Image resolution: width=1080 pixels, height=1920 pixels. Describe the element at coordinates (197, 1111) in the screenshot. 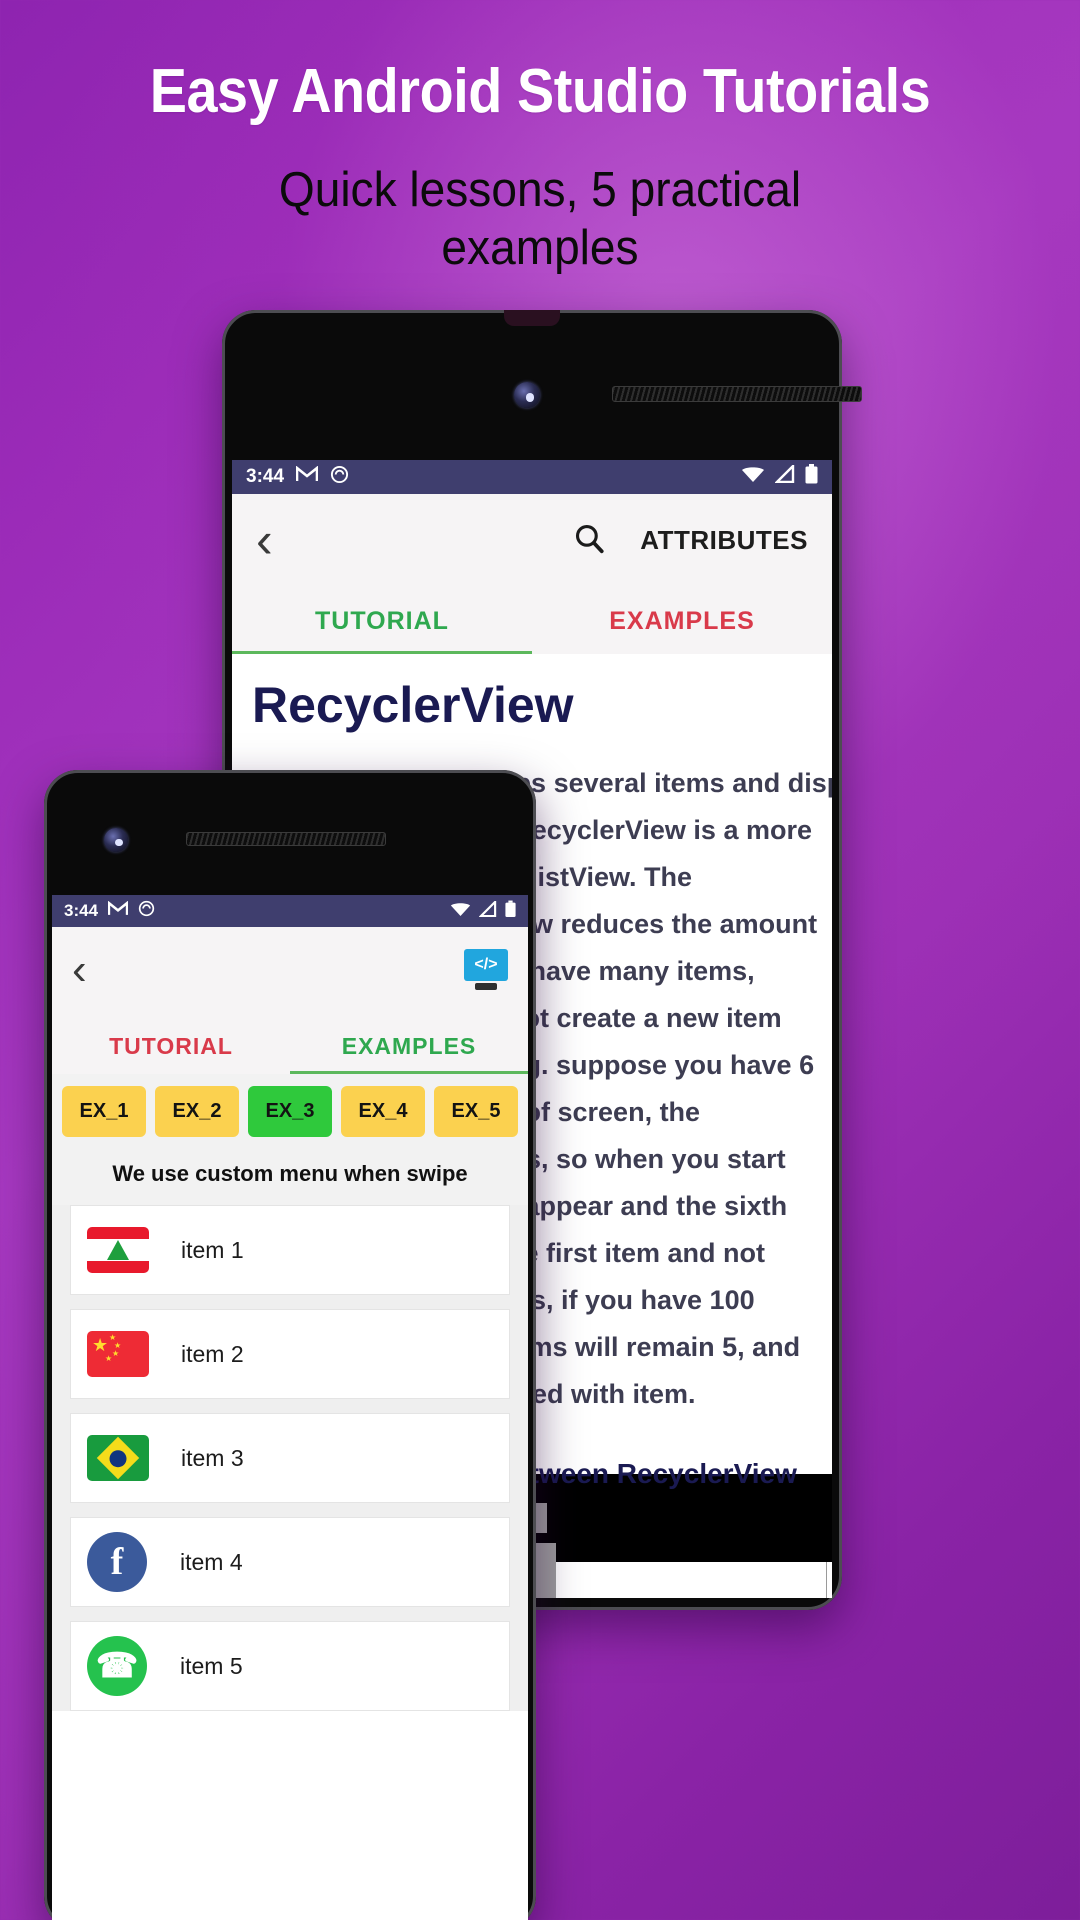

I see `example-tab-ex2: EX_2` at that location.